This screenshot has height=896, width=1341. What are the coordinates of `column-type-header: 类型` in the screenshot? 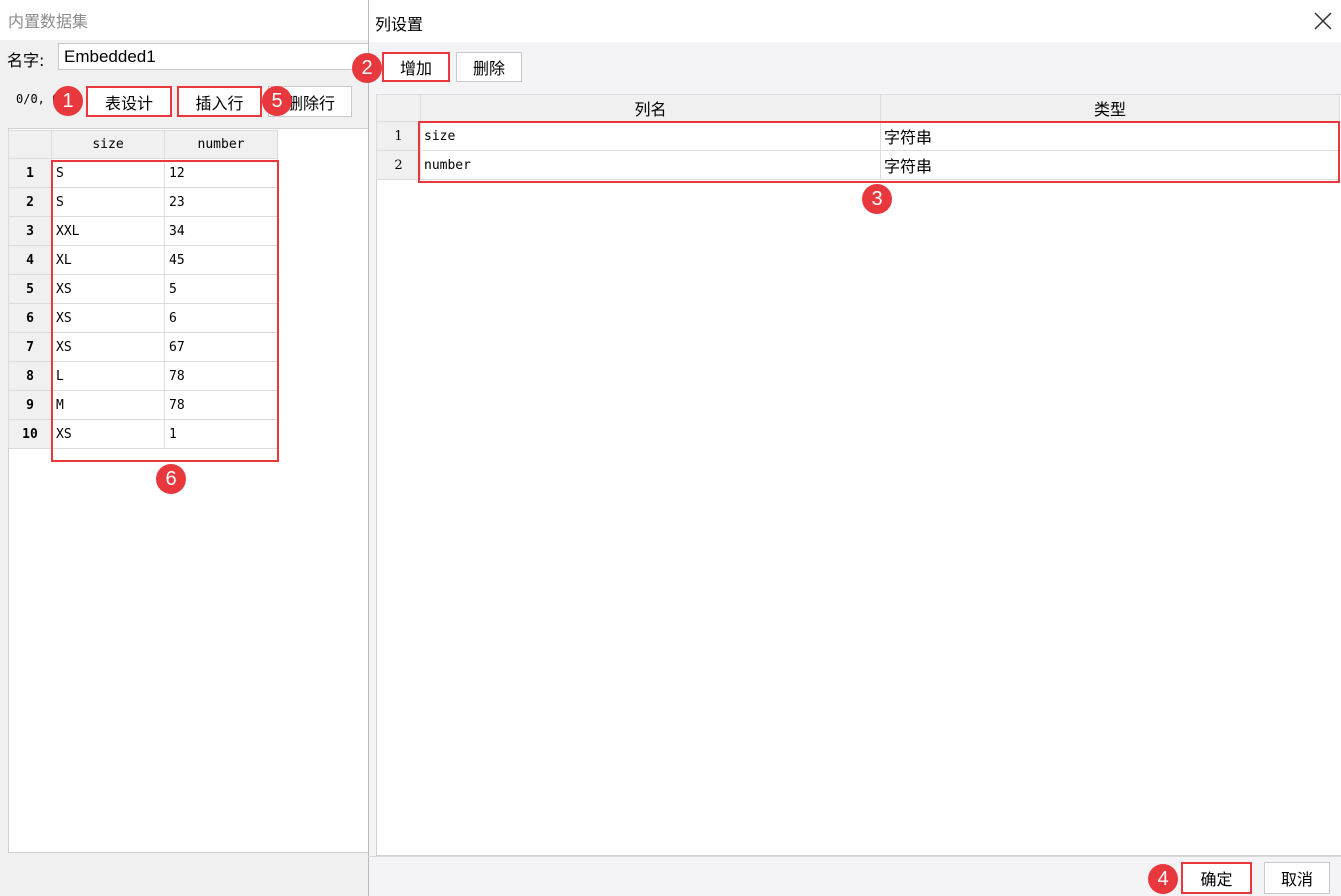 It's located at (1110, 108).